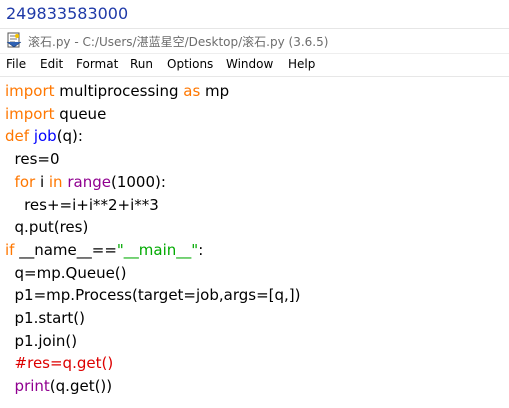 The width and height of the screenshot is (509, 408). I want to click on menu-format: Format, so click(97, 64).